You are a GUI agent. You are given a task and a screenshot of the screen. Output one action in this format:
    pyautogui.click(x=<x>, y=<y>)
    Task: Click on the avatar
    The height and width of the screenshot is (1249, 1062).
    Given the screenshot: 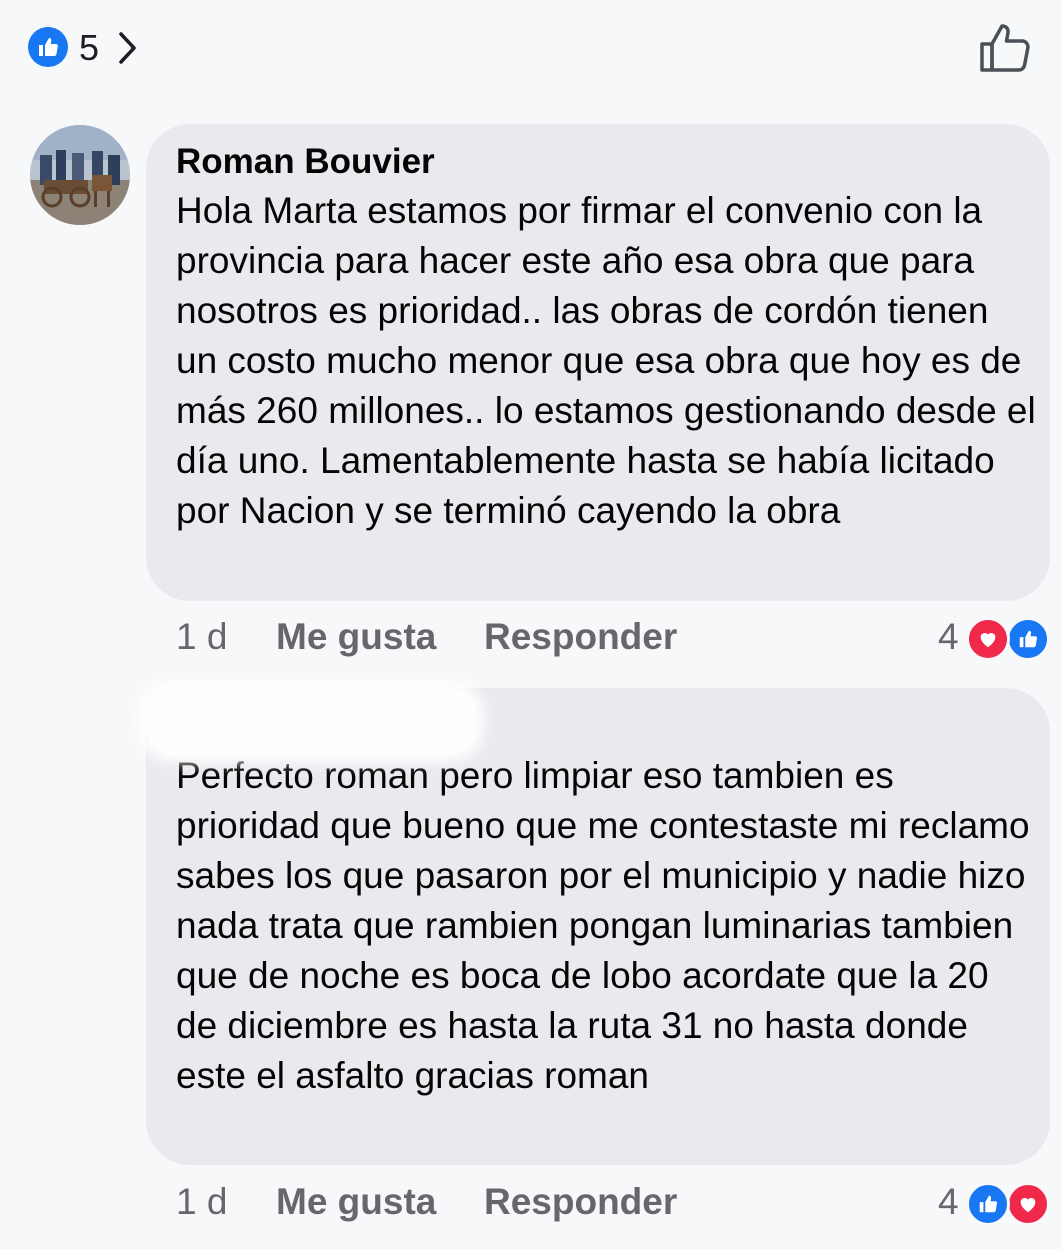 What is the action you would take?
    pyautogui.click(x=80, y=175)
    